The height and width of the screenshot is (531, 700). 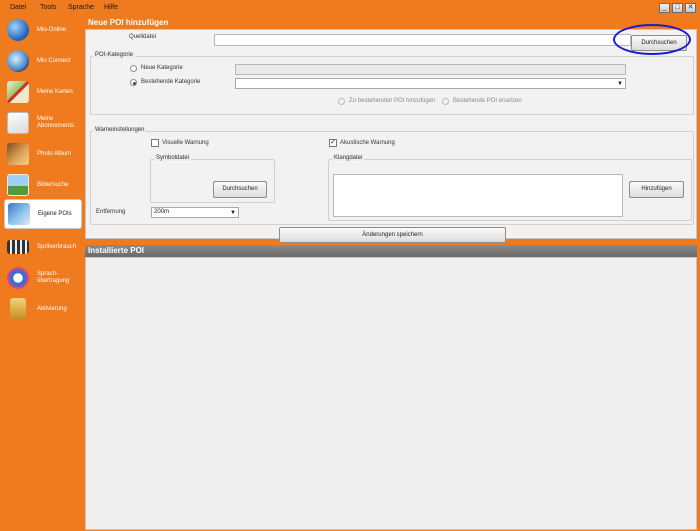 I want to click on visual-warning-label: Visuelle Warnung, so click(x=185, y=143).